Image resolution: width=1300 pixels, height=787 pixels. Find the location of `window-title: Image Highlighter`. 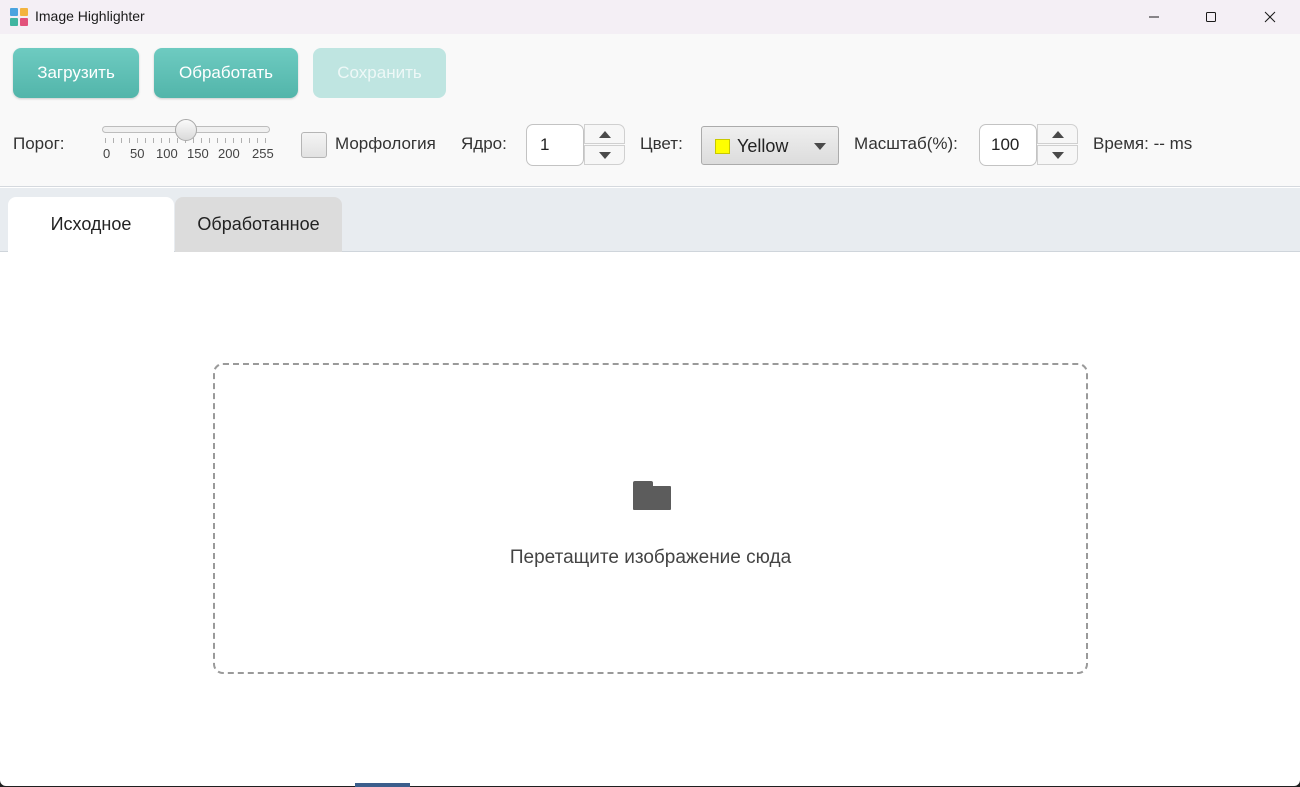

window-title: Image Highlighter is located at coordinates (90, 16).